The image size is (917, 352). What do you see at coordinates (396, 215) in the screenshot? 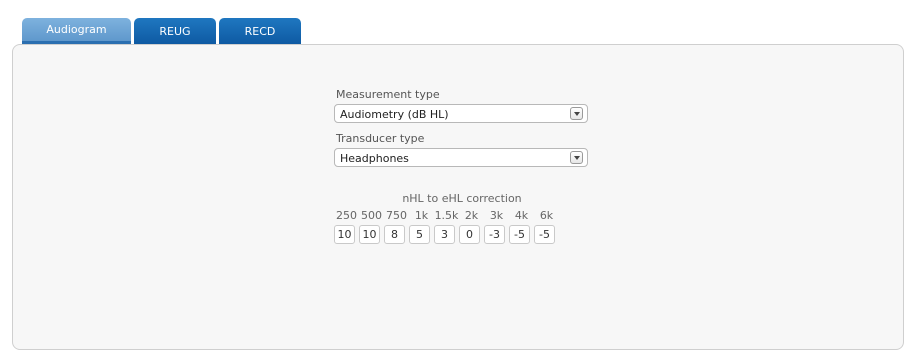
I see `frequency-label: 750` at bounding box center [396, 215].